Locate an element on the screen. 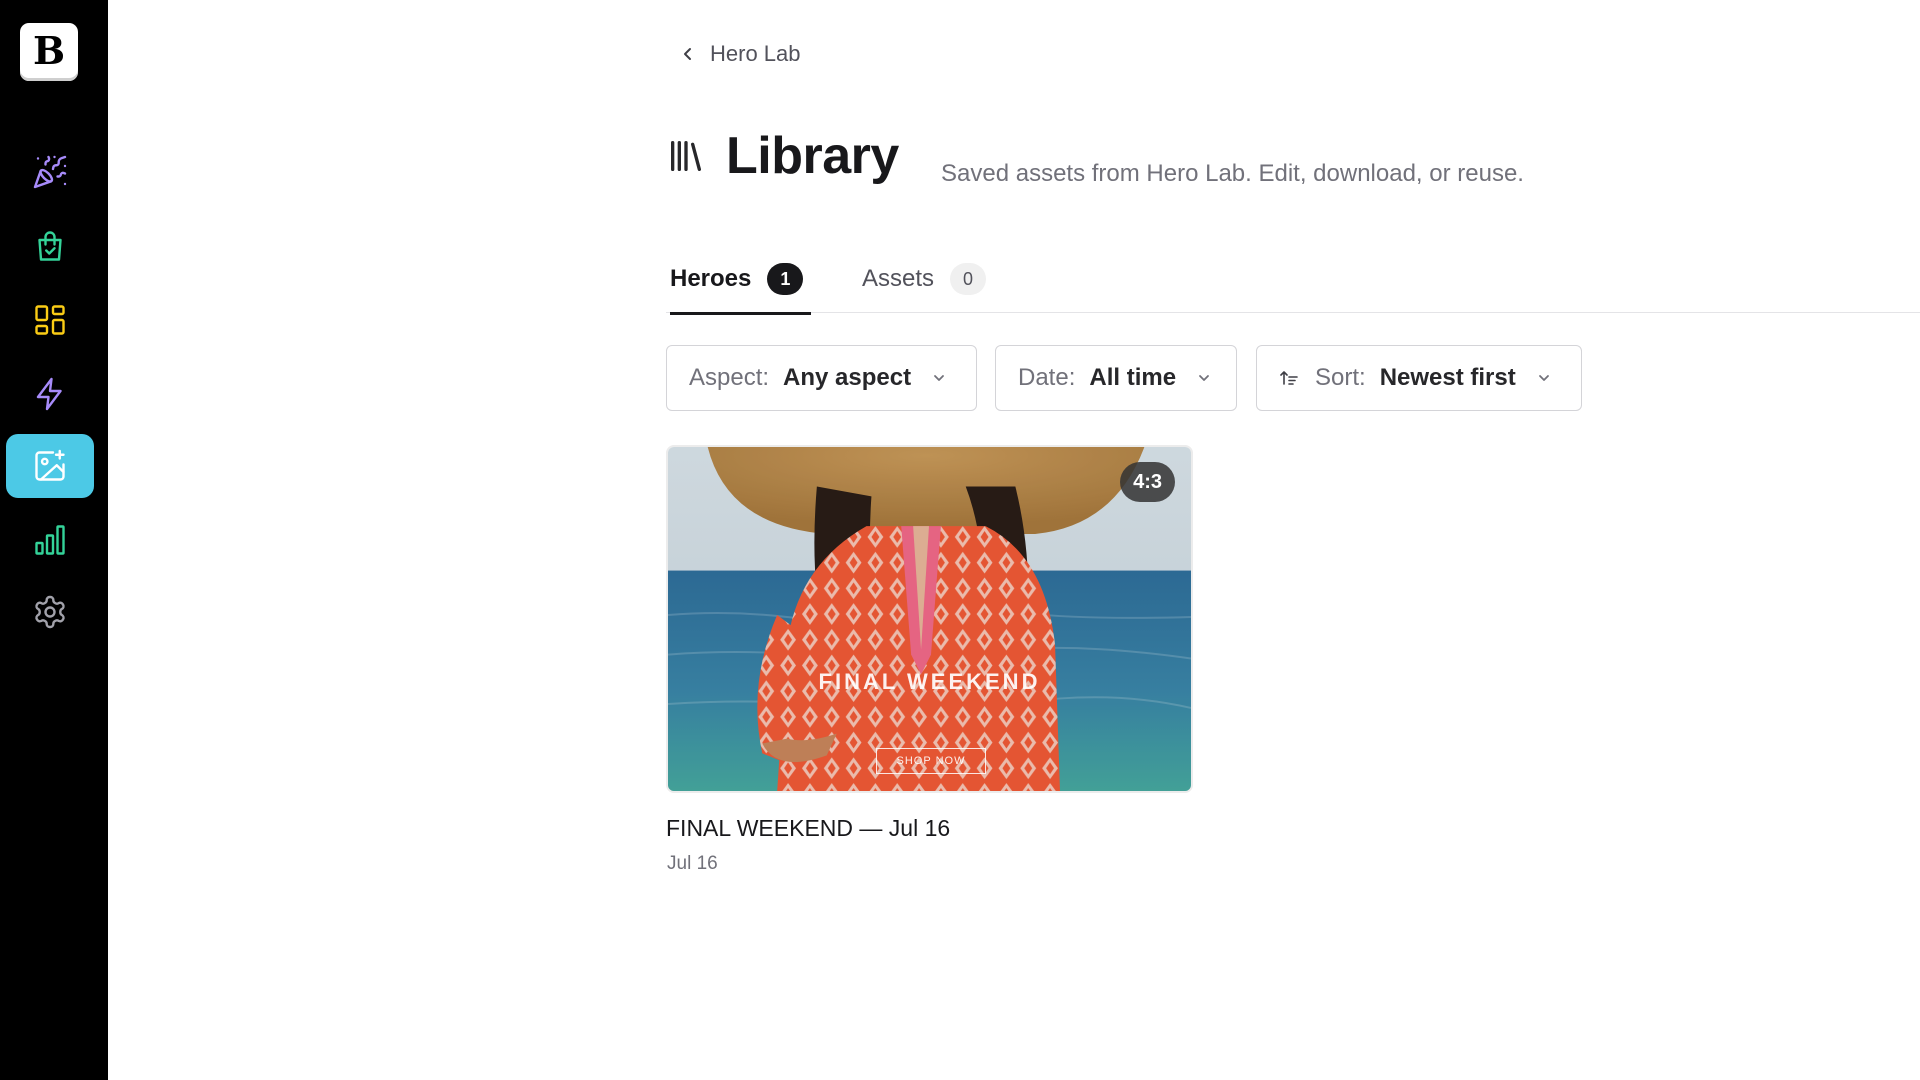 This screenshot has width=1920, height=1080. sidebar-item-hero-lab is located at coordinates (50, 466).